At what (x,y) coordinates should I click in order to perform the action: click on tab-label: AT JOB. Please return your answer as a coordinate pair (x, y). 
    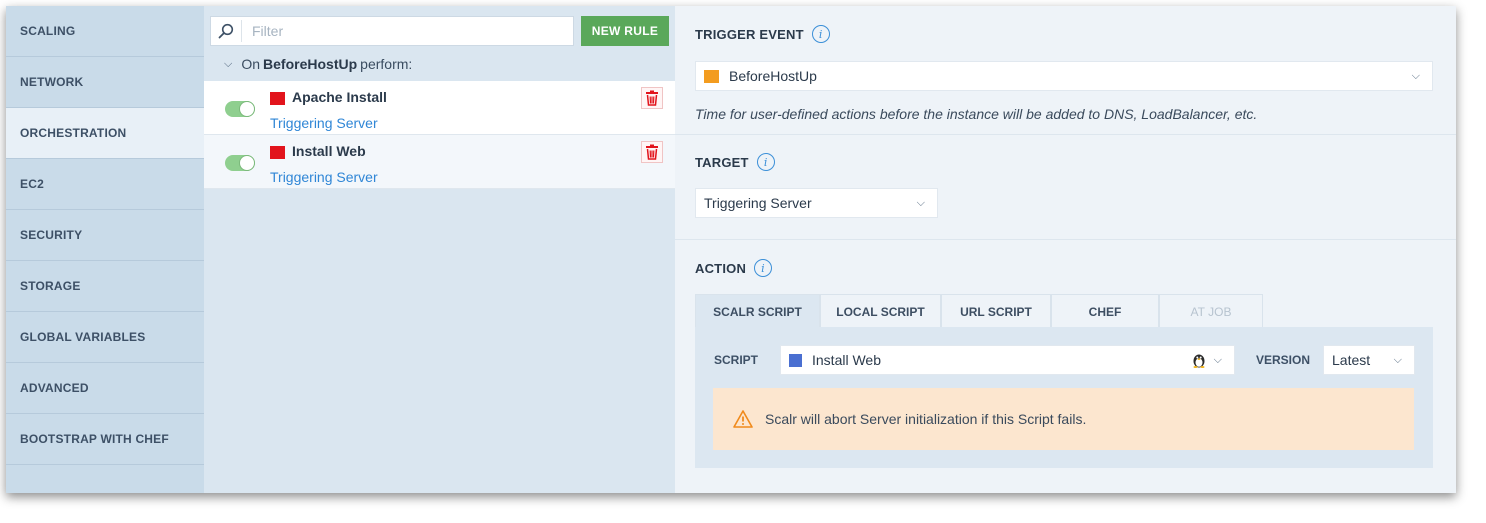
    Looking at the image, I should click on (1211, 311).